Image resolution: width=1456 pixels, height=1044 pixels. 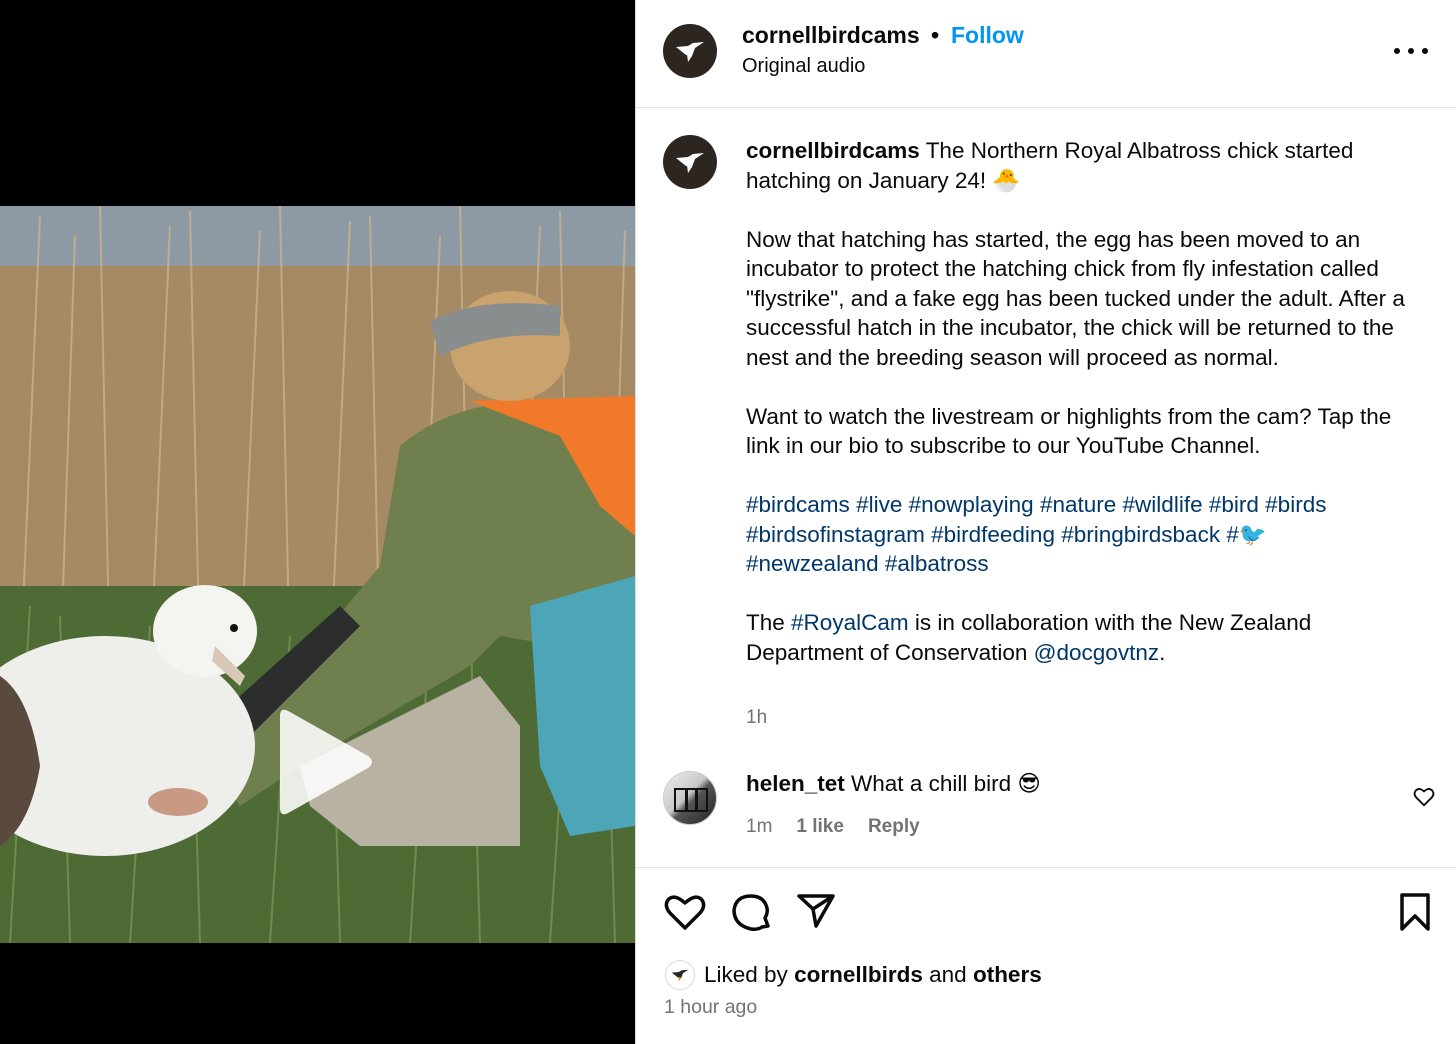 I want to click on commenter-avatar, so click(x=690, y=798).